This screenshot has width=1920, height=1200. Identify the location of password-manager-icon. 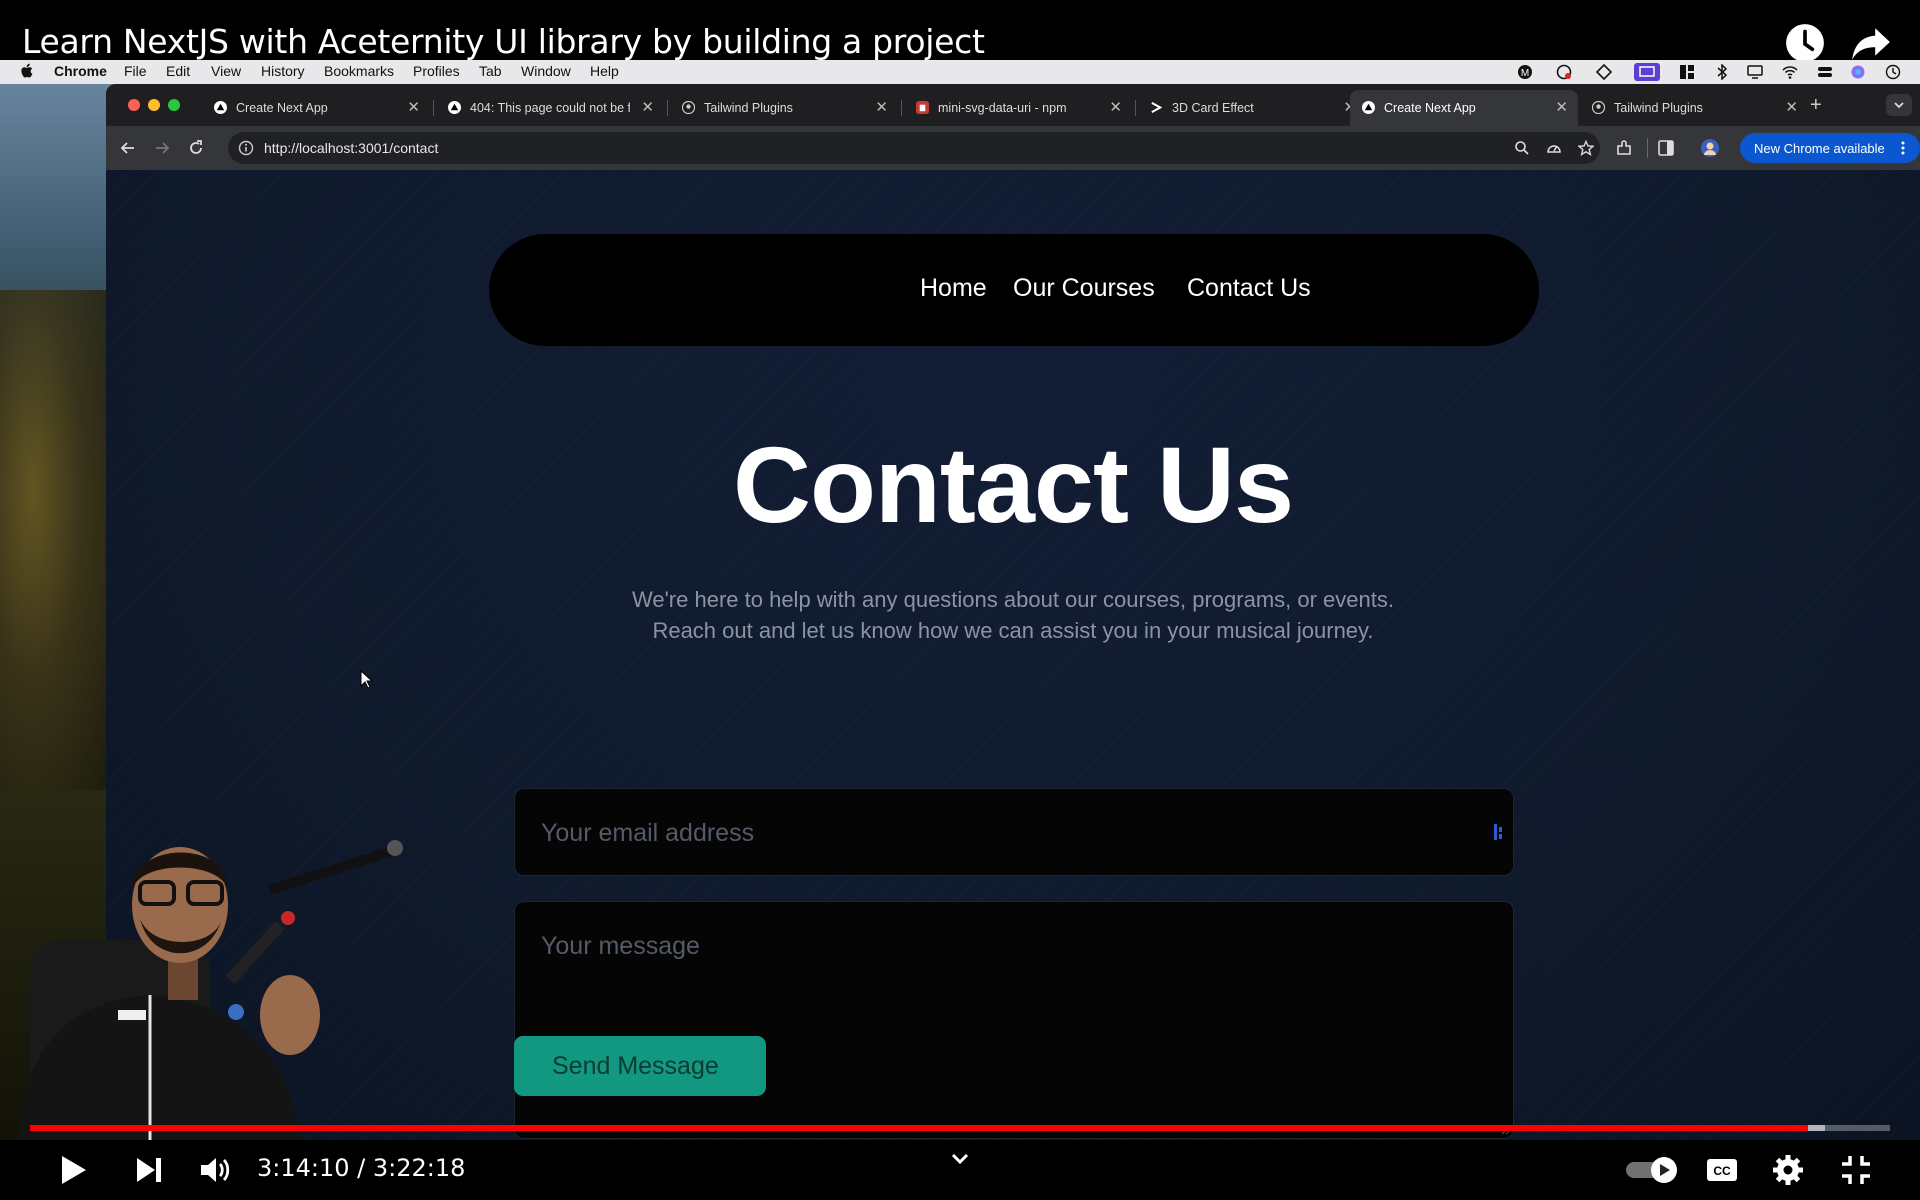
(1500, 832).